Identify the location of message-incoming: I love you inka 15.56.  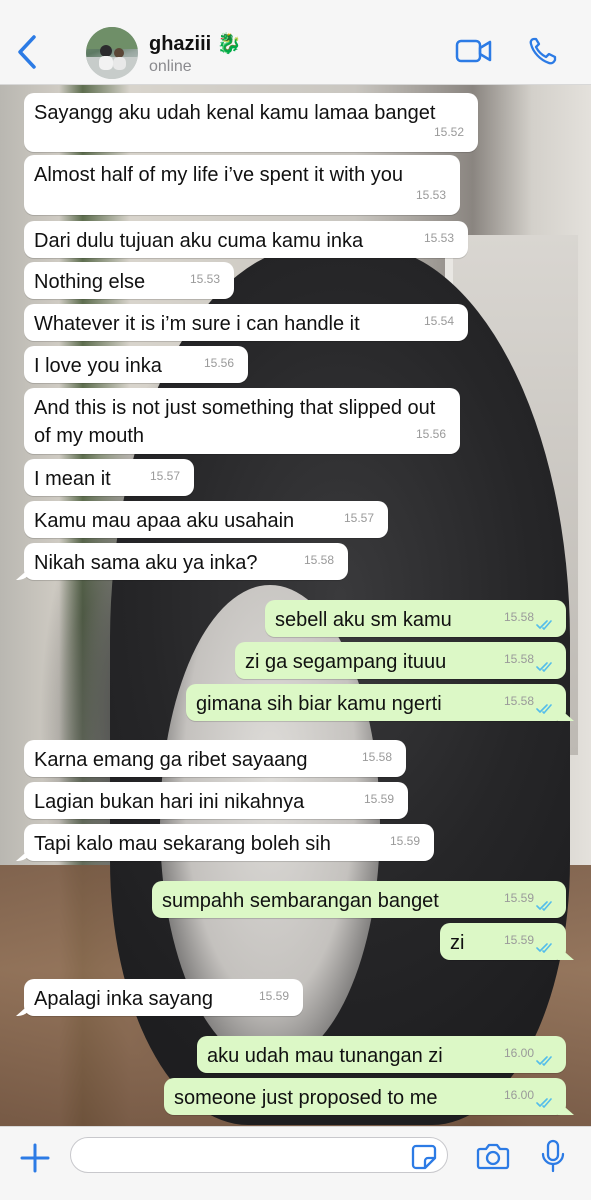
(136, 364).